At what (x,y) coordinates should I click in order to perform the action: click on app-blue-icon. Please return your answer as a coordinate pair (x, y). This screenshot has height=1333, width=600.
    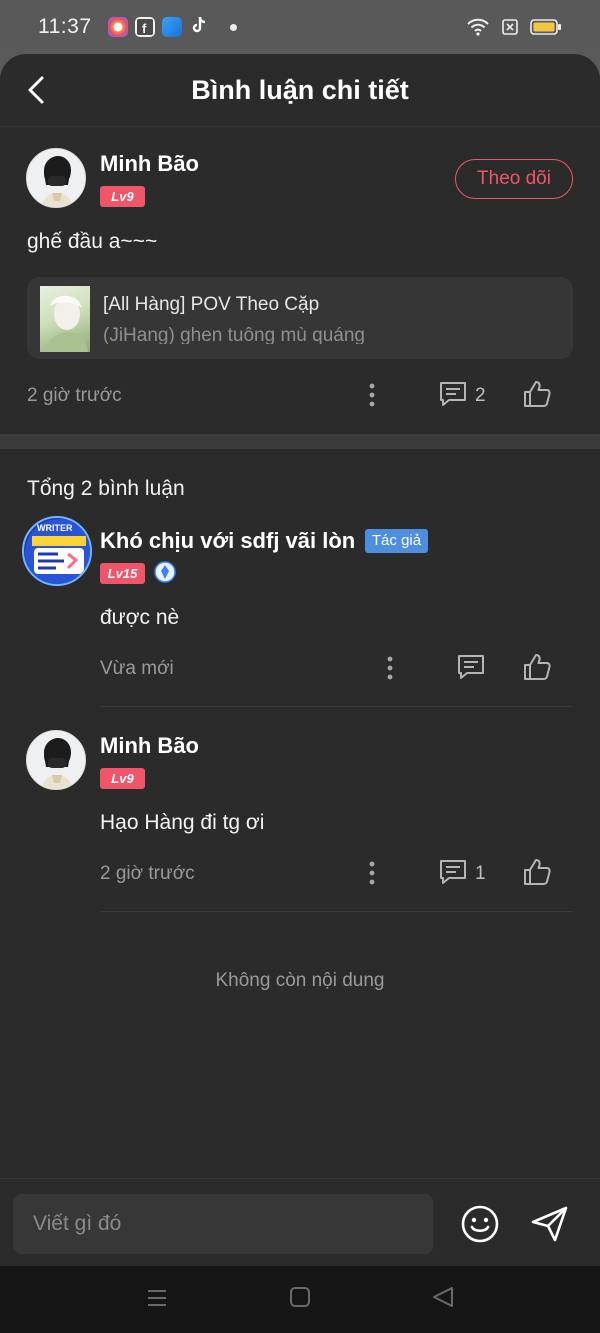
    Looking at the image, I should click on (171, 27).